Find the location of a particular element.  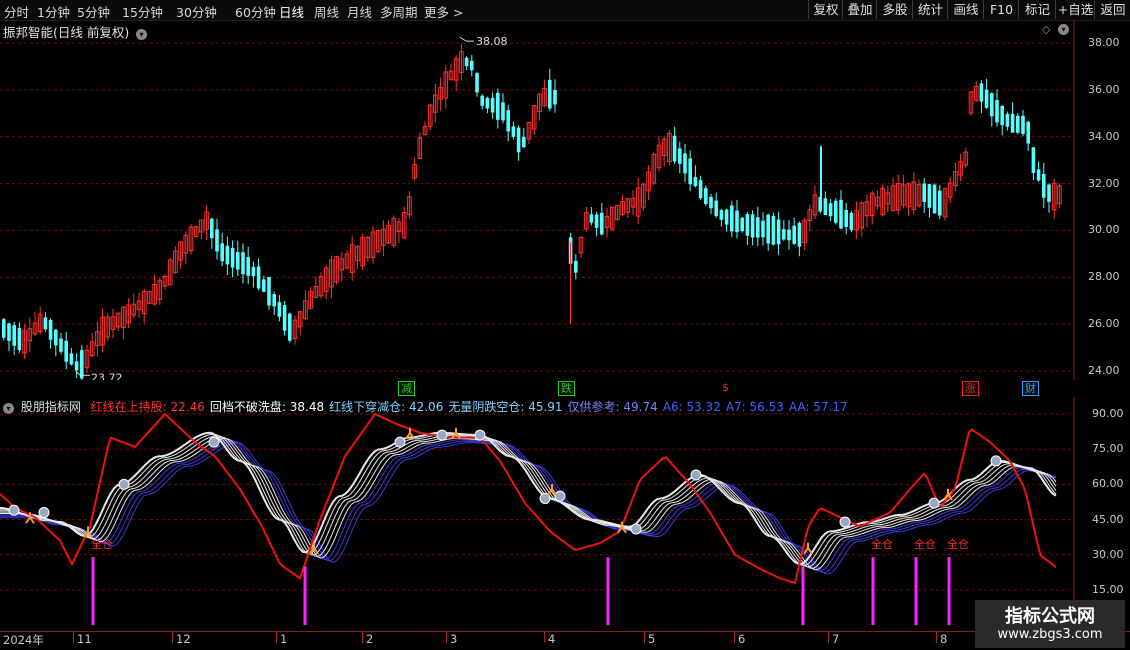

event-marker-3: 涨 is located at coordinates (970, 388).